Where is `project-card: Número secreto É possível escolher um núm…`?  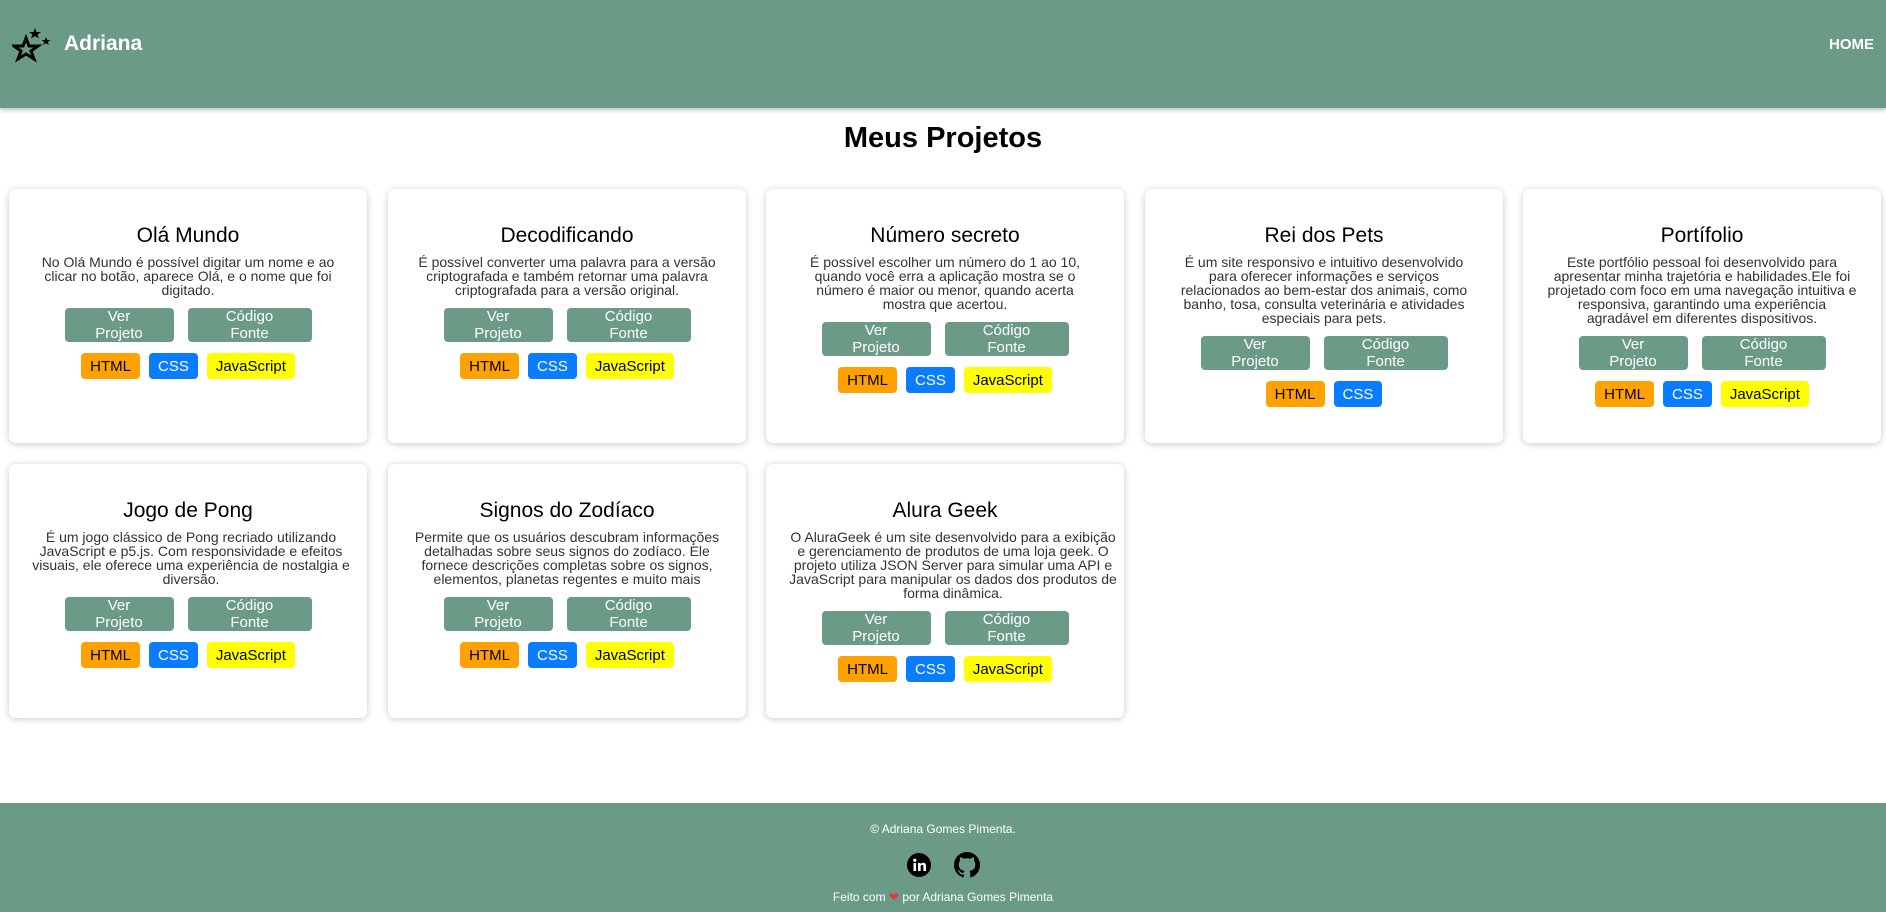 project-card: Número secreto É possível escolher um núm… is located at coordinates (945, 316).